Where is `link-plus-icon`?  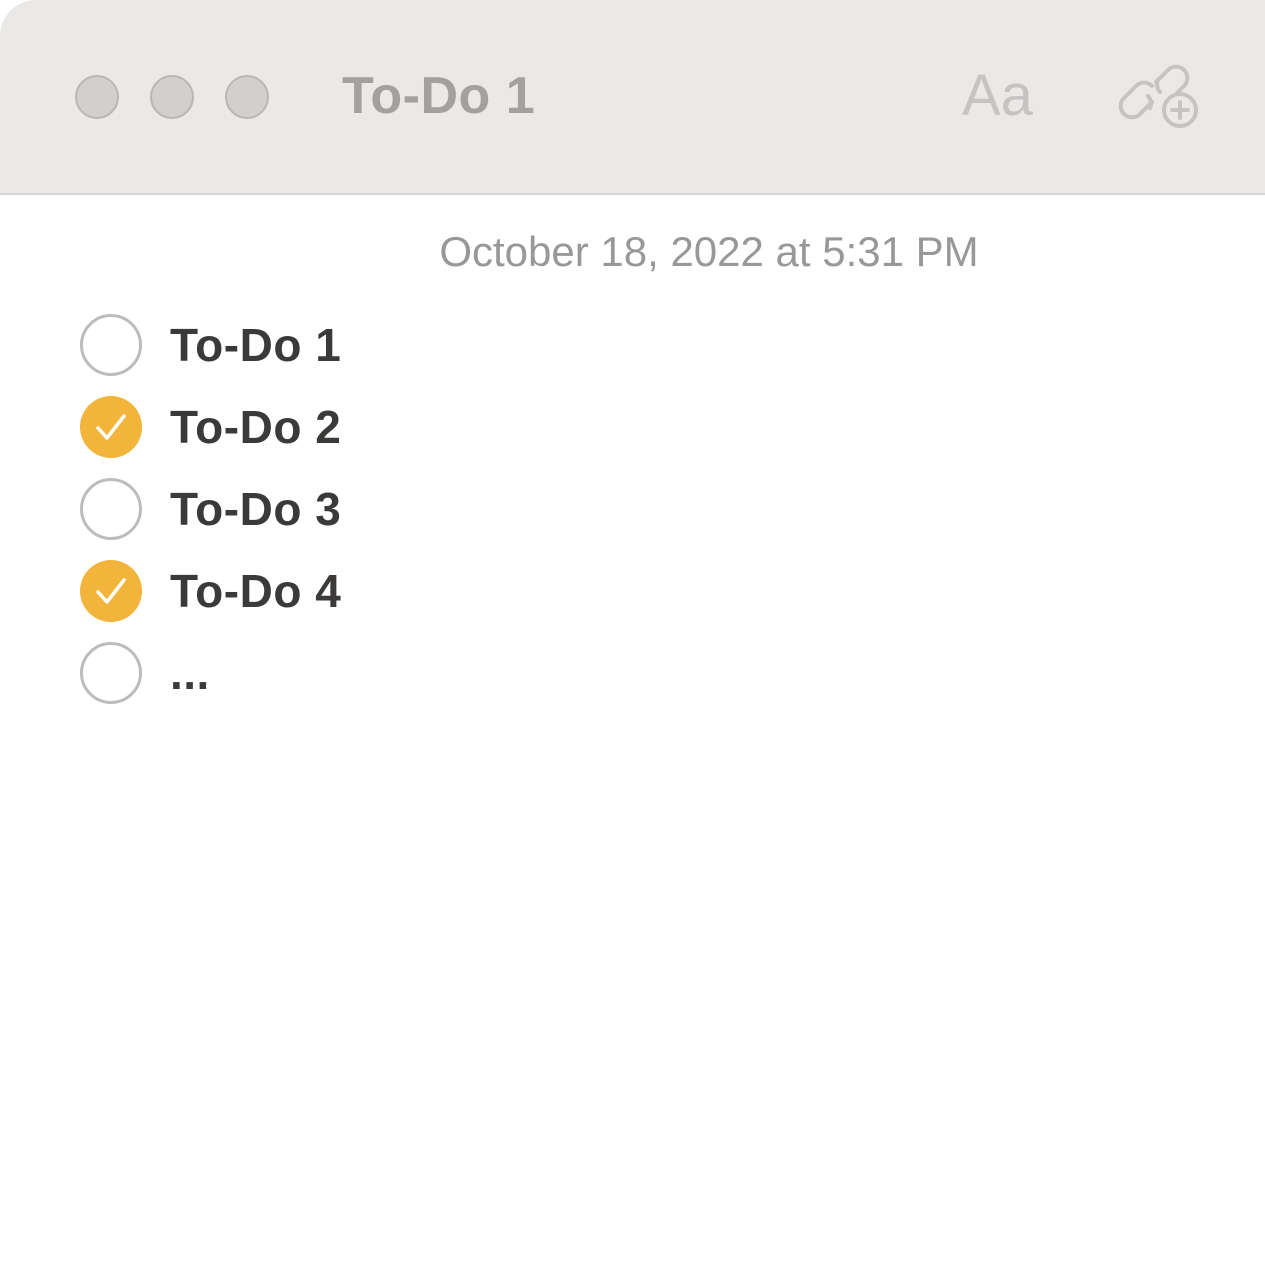 link-plus-icon is located at coordinates (1158, 96).